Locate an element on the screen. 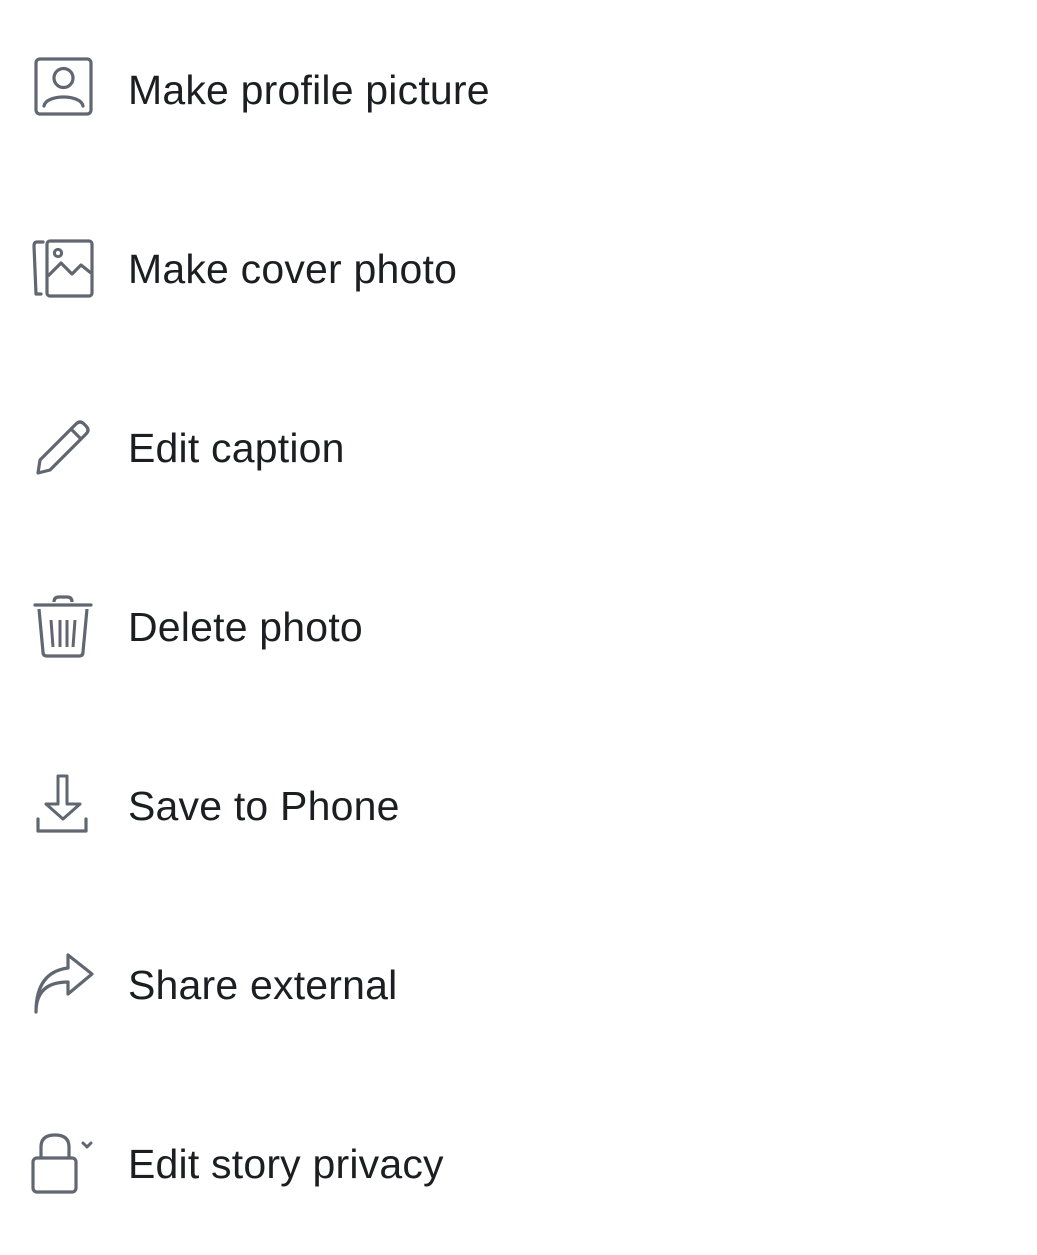 Image resolution: width=1037 pixels, height=1255 pixels. make-profile-picture-option: Make profile picture is located at coordinates (518, 89).